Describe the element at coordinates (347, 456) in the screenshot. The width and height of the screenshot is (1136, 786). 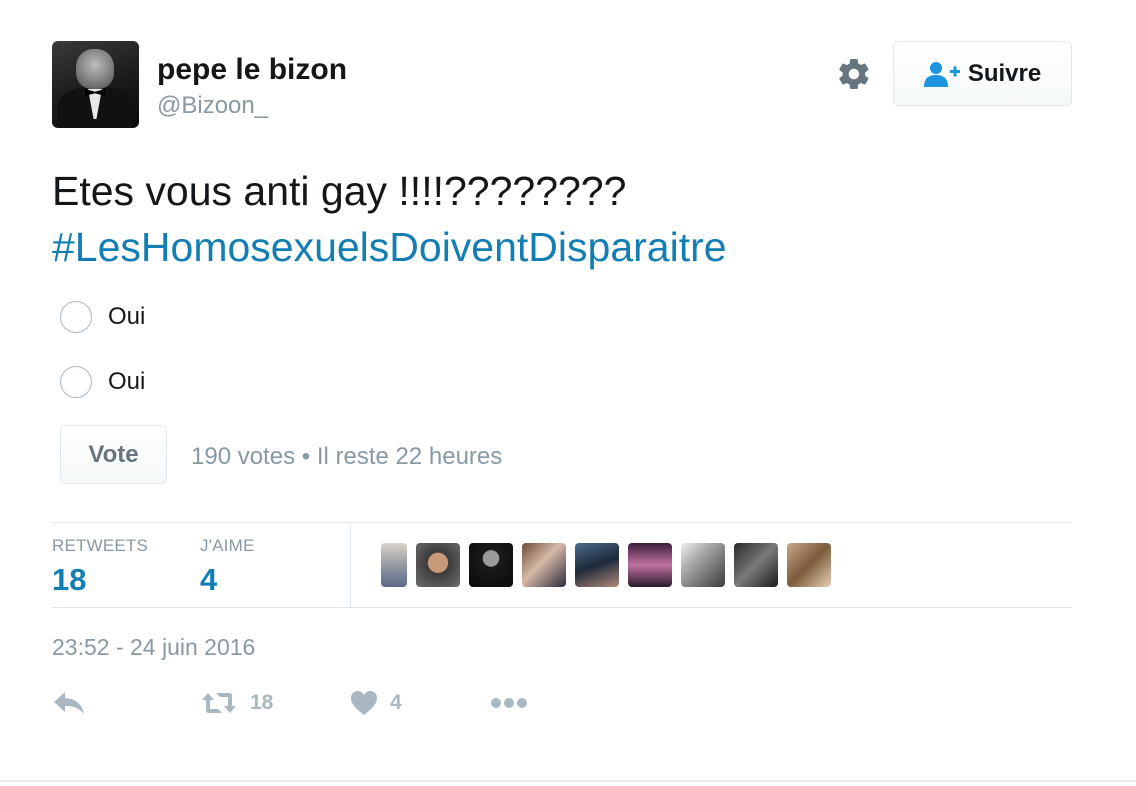
I see `poll-meta: 190 votes • Il reste 22 heures` at that location.